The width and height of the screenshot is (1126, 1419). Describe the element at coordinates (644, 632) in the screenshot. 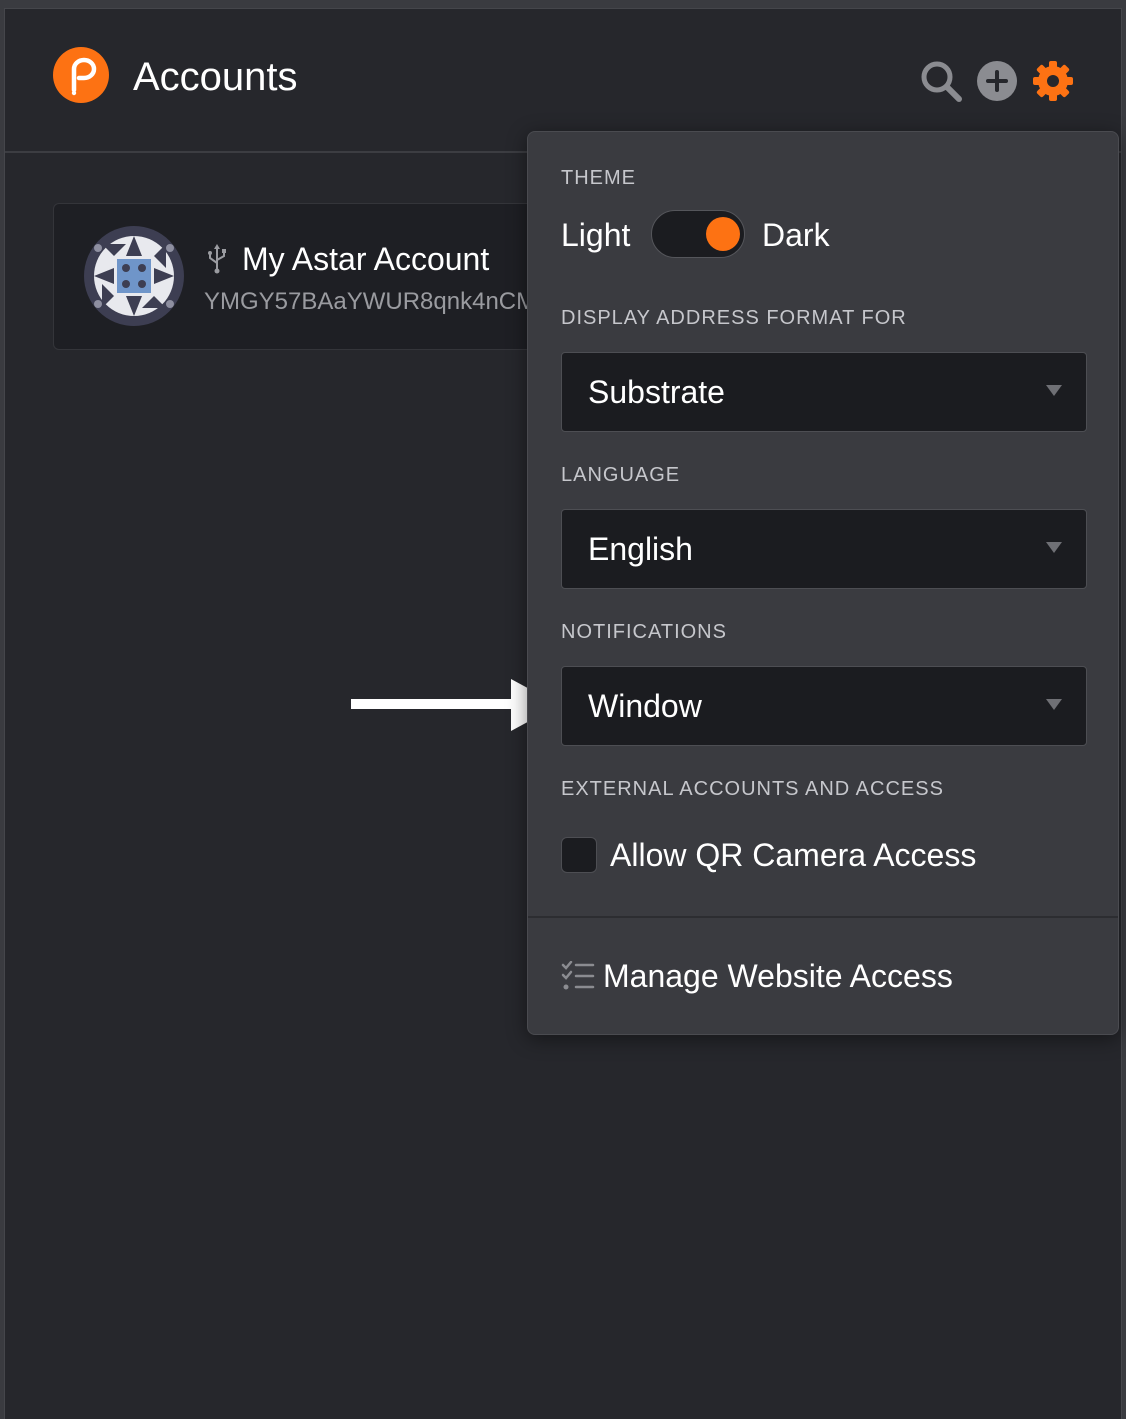

I see `notifications-label: NOTIFICATIONS` at that location.